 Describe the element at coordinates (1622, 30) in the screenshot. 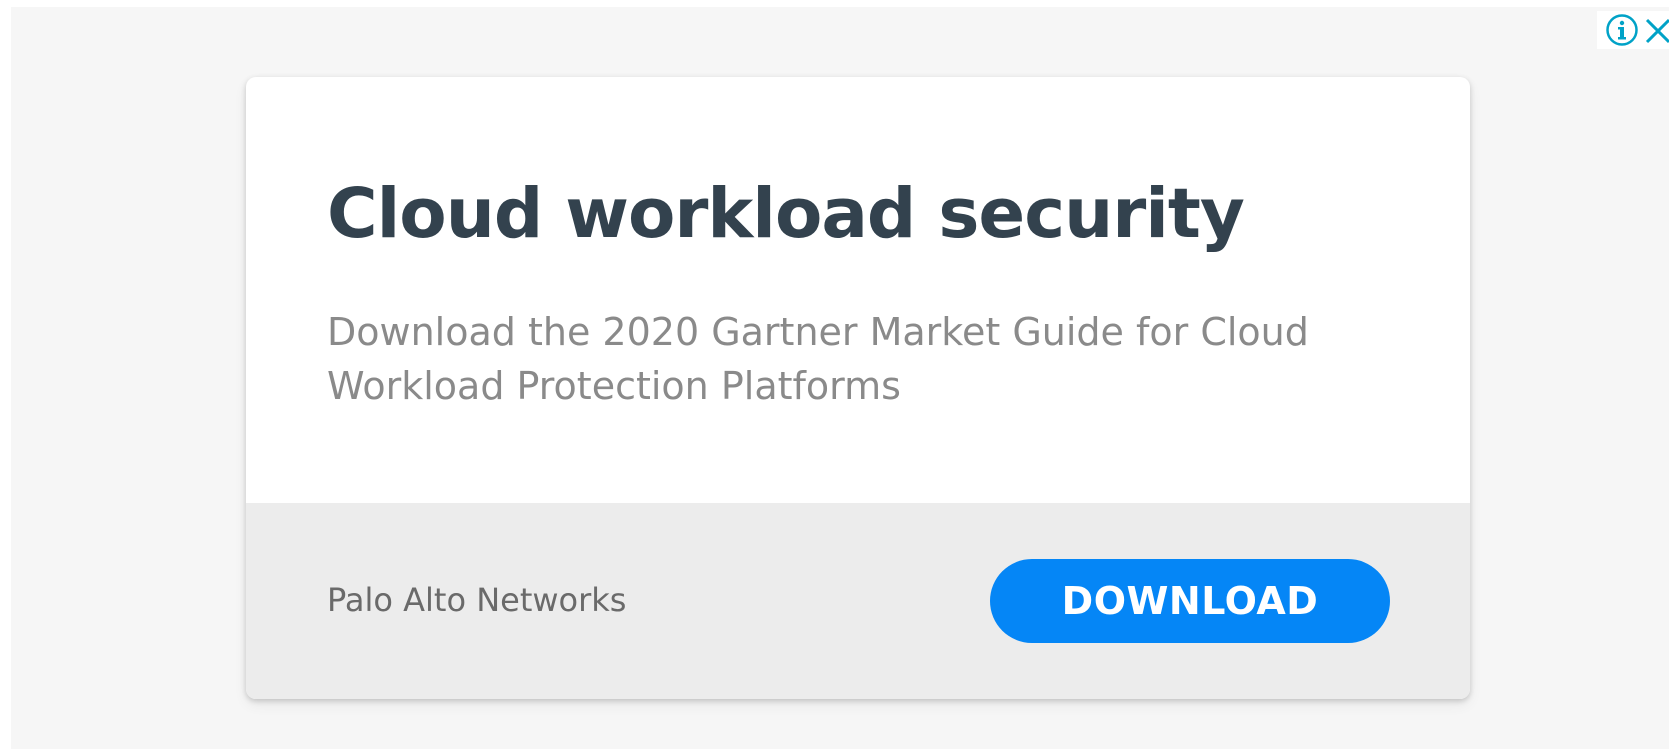

I see `info-icon` at that location.